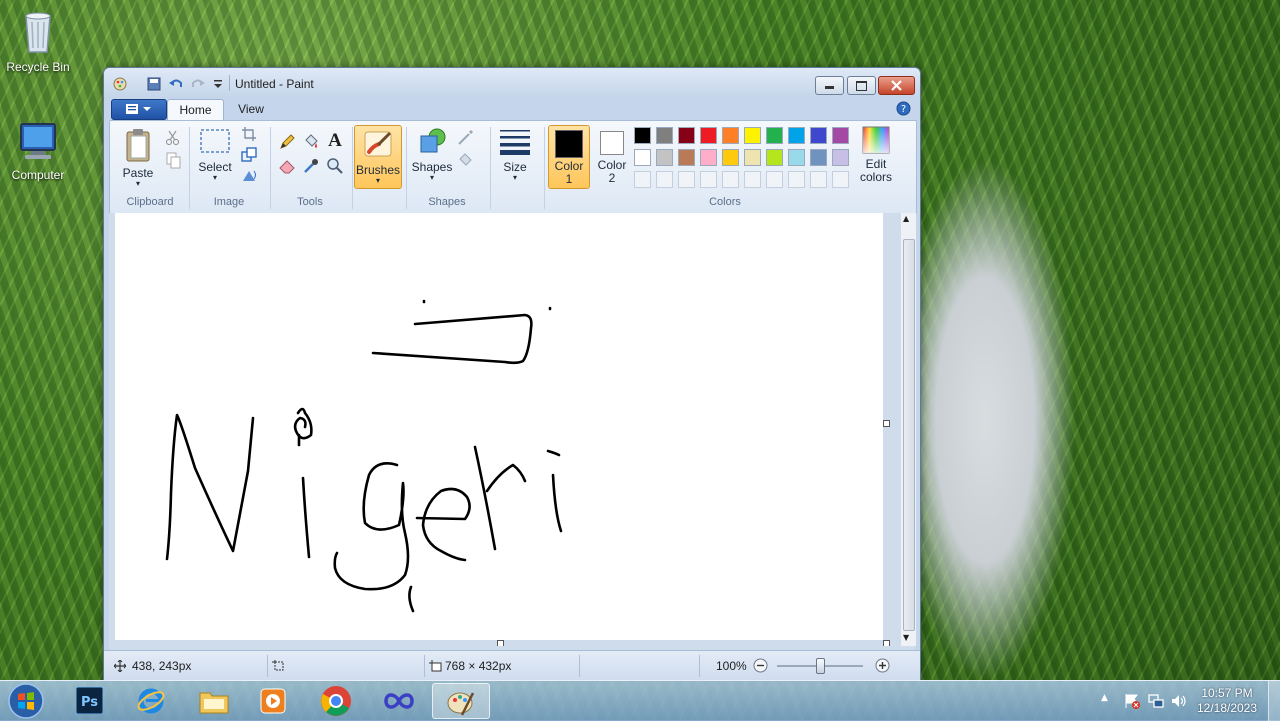  What do you see at coordinates (432, 154) in the screenshot?
I see `shapes-button: Shapes ▾` at bounding box center [432, 154].